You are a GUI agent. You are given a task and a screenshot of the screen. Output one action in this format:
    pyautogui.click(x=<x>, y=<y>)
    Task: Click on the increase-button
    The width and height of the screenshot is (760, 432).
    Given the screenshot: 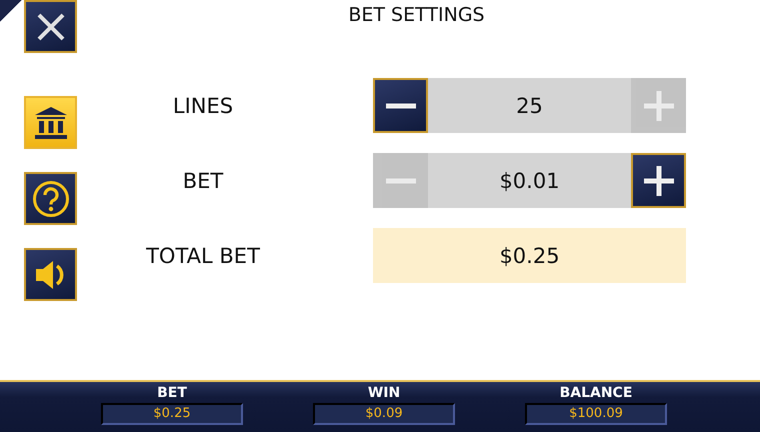 What is the action you would take?
    pyautogui.click(x=658, y=180)
    